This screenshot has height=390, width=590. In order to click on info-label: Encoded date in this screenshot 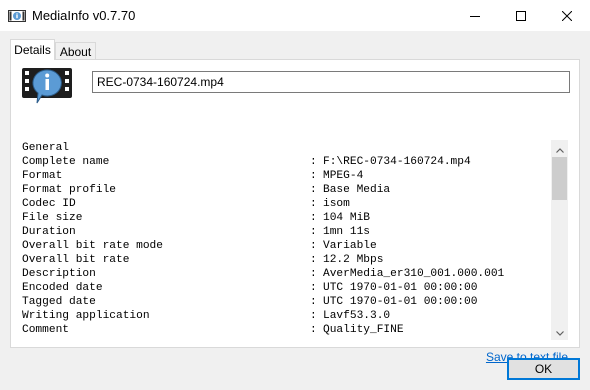, I will do `click(62, 288)`.